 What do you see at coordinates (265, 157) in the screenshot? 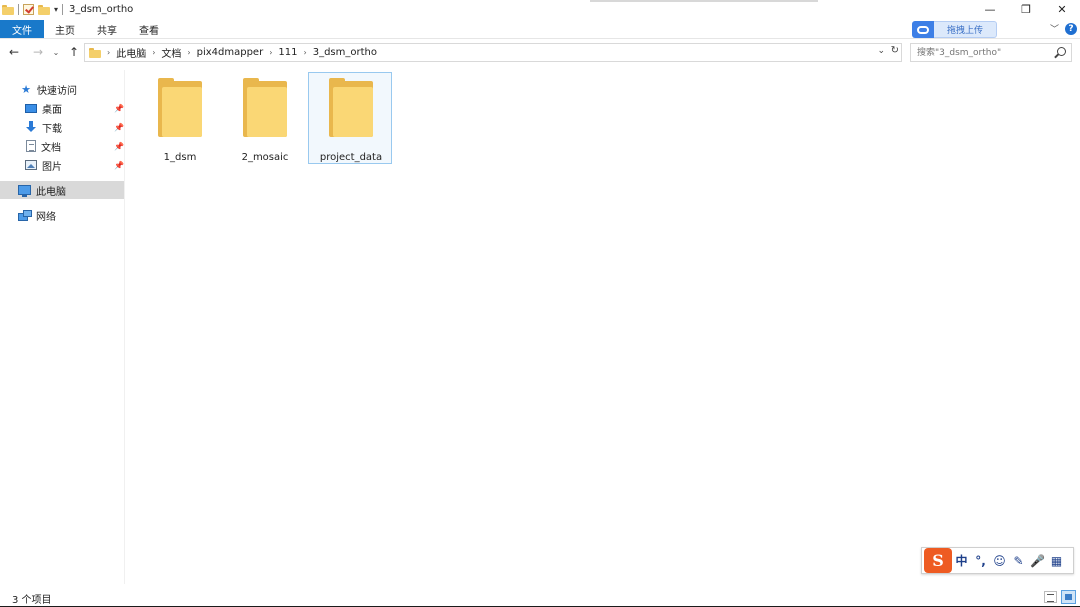
I see `folder-name: 2_mosaic` at bounding box center [265, 157].